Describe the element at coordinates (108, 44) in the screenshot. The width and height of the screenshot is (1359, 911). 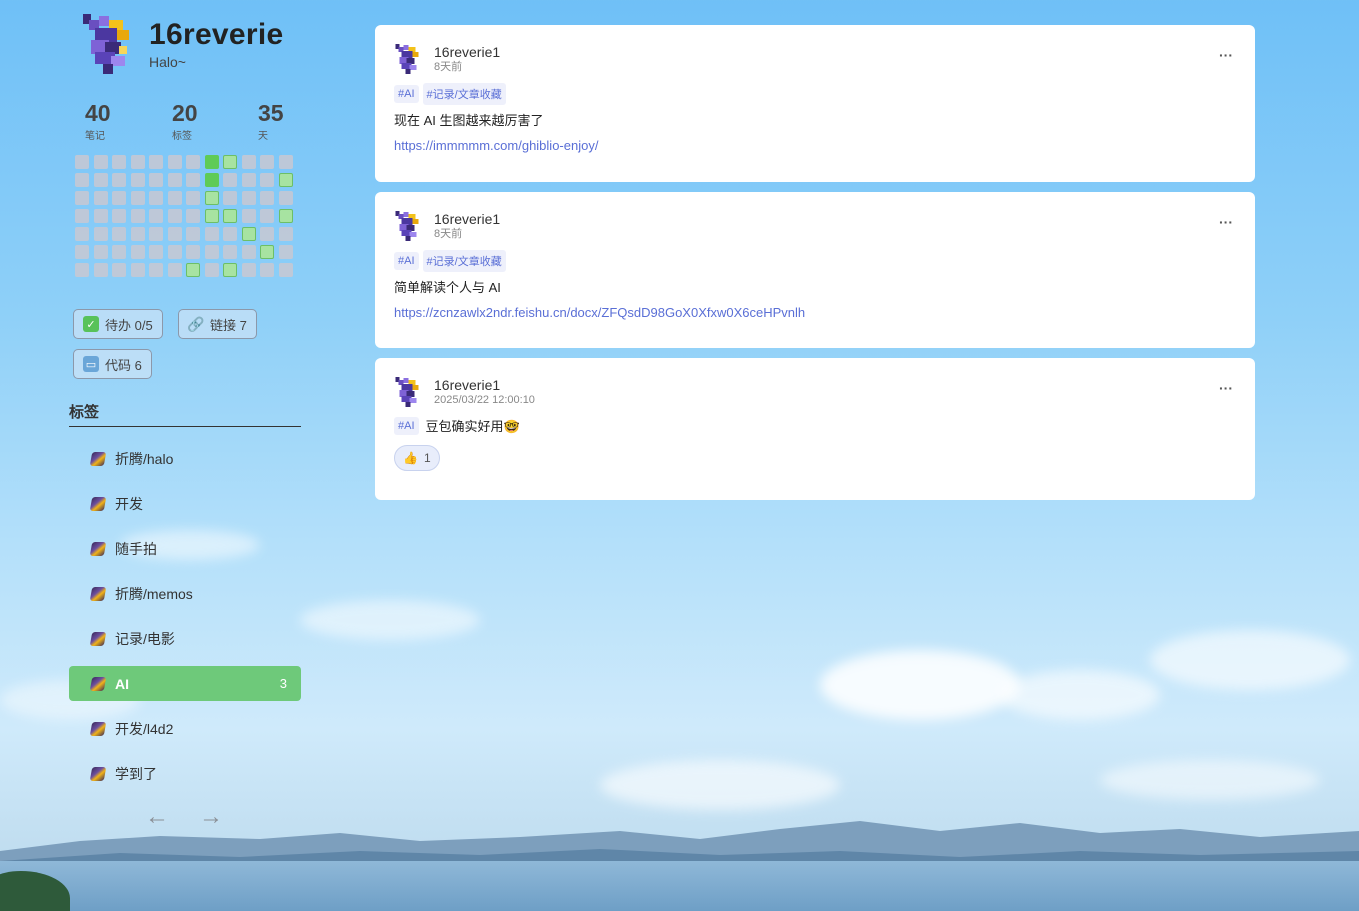
I see `avatar` at that location.